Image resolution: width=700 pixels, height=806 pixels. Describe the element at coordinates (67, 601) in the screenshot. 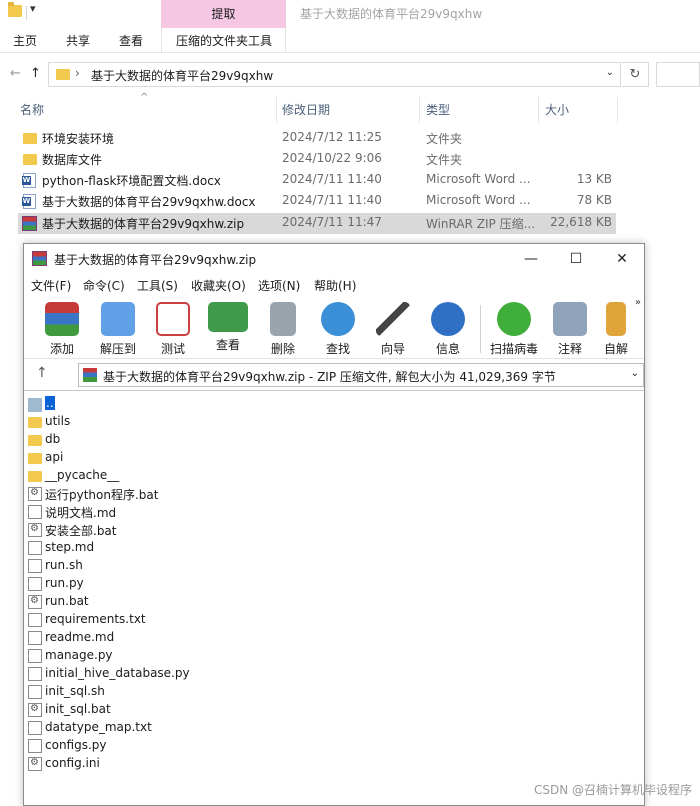

I see `item-name: run.bat` at that location.